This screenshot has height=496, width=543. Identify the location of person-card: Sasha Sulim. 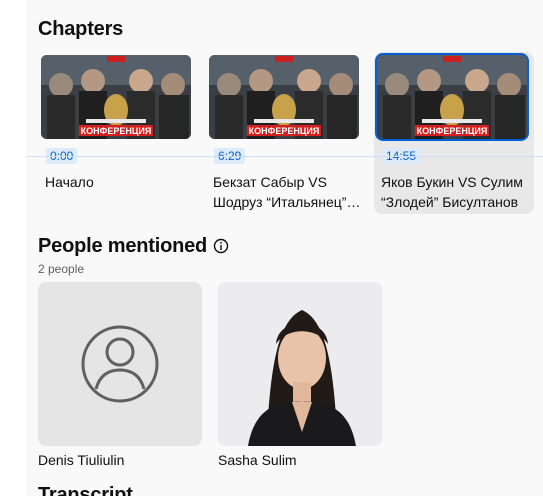
(300, 375).